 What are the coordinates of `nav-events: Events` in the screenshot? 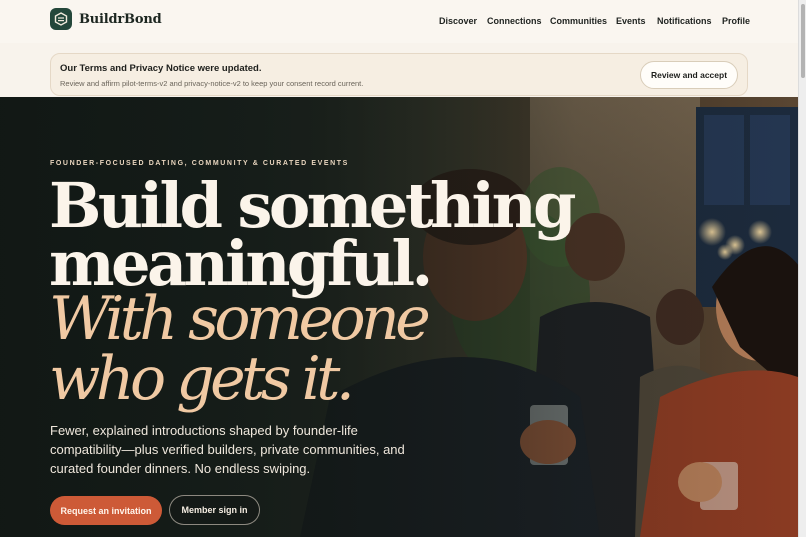 It's located at (631, 21).